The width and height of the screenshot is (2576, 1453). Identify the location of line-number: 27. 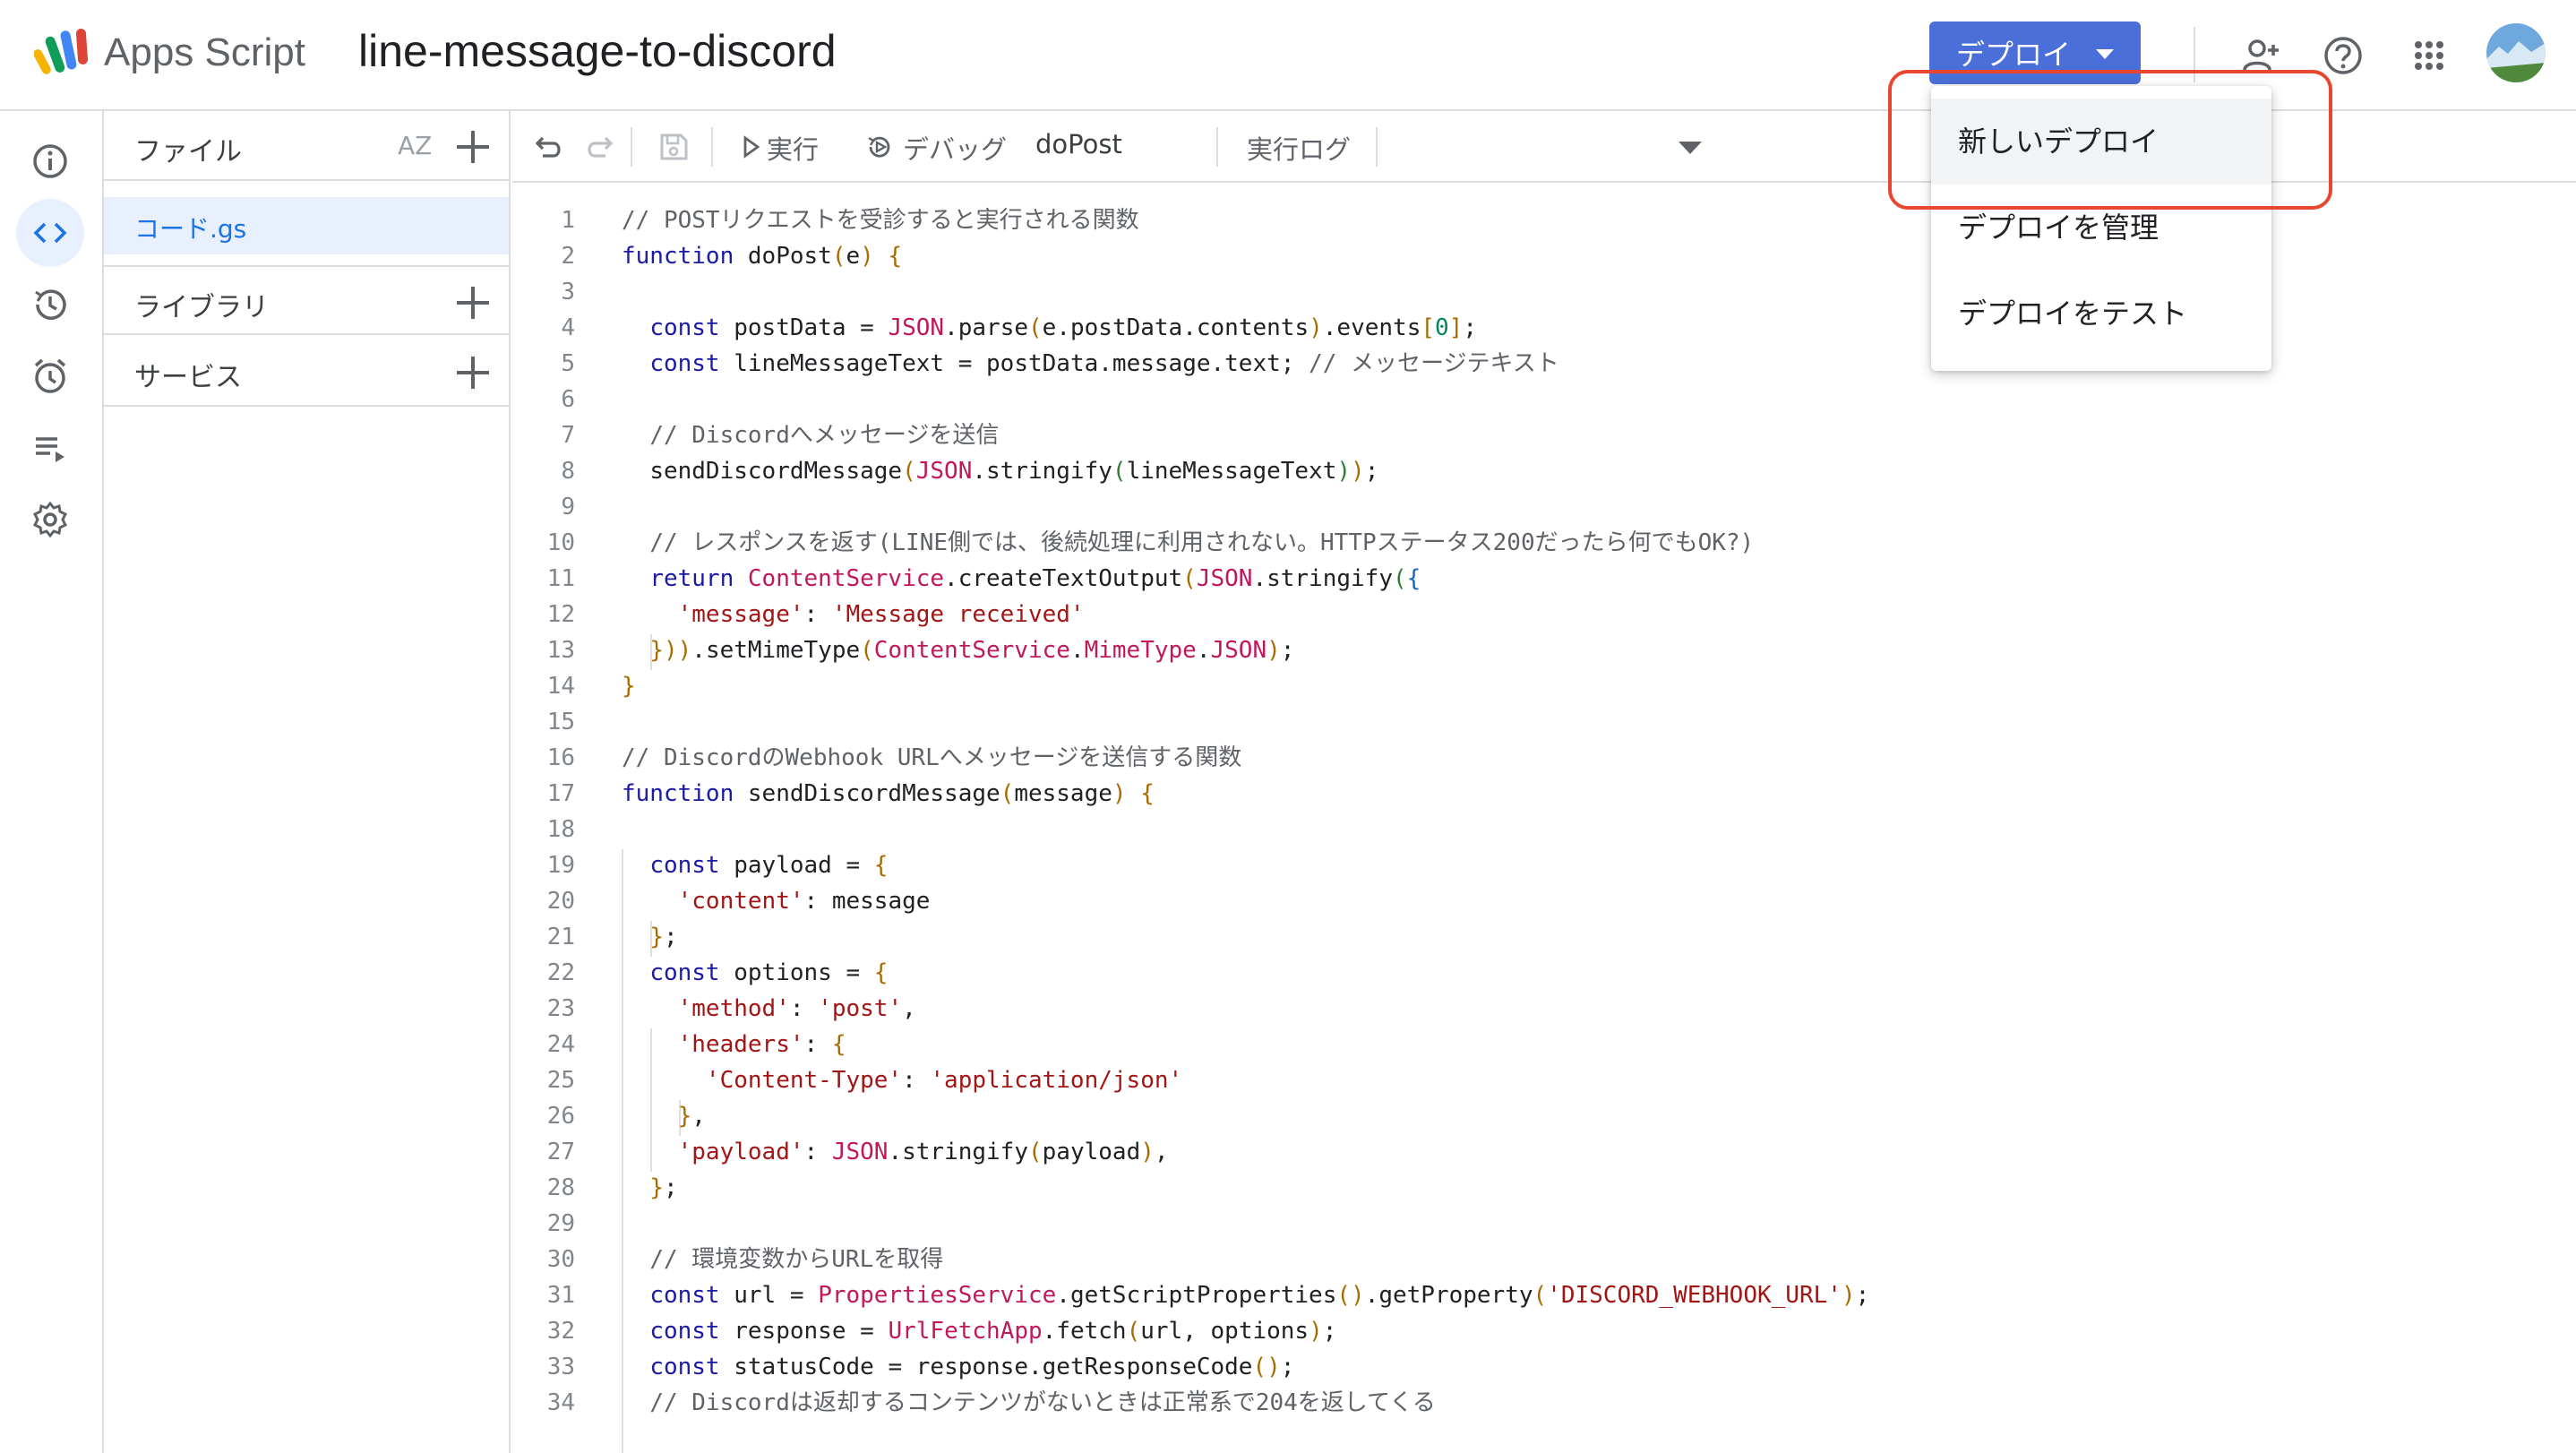
(560, 1152).